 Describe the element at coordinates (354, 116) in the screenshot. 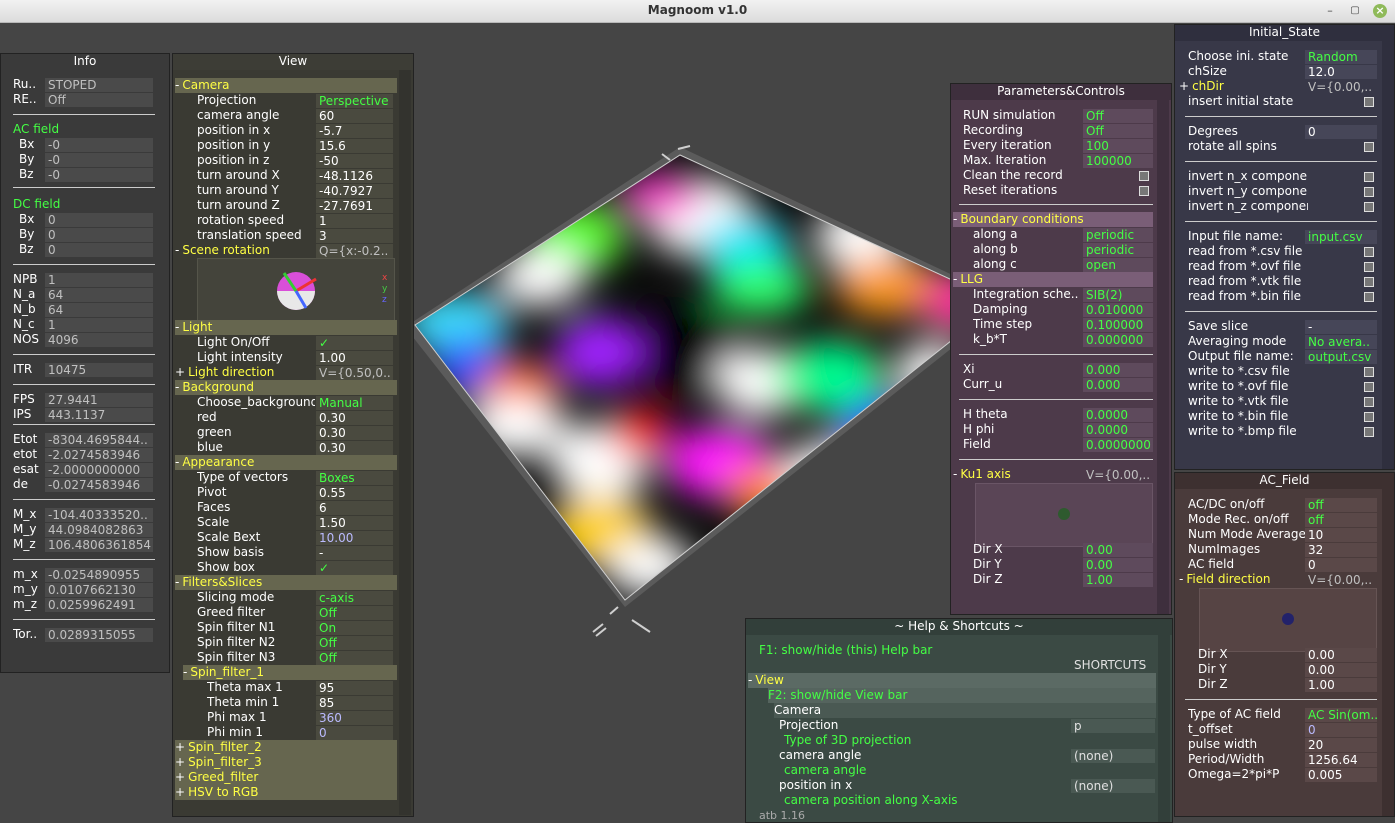

I see `view-value-camera-angle: 60` at that location.